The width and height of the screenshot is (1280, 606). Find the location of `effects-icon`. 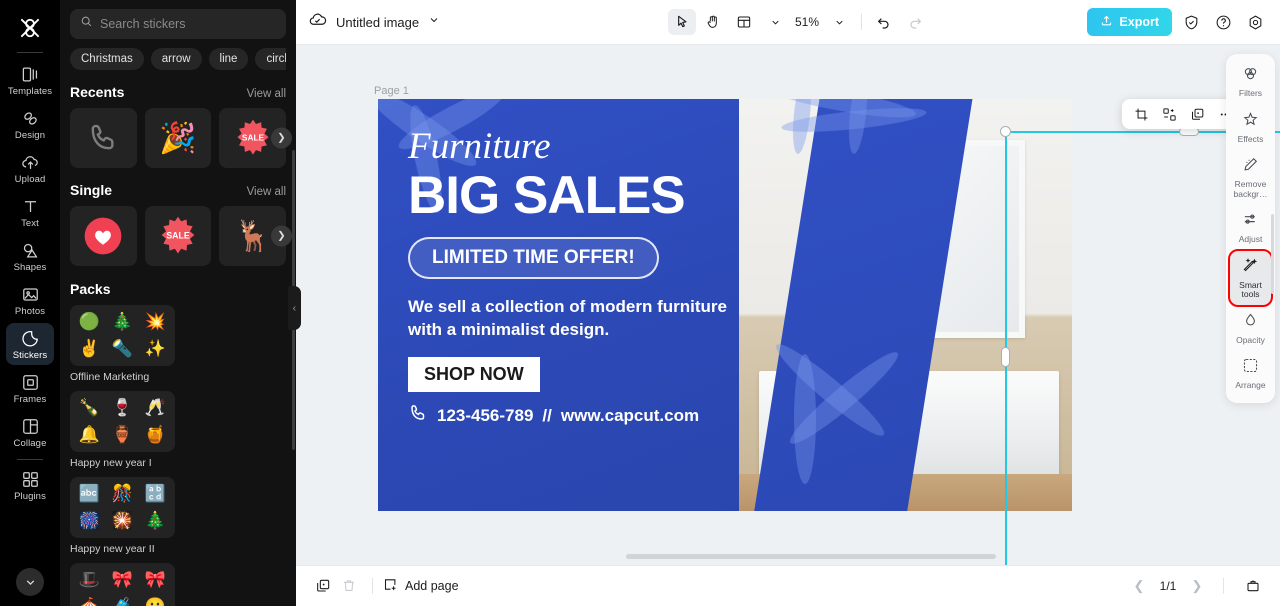

effects-icon is located at coordinates (1250, 122).